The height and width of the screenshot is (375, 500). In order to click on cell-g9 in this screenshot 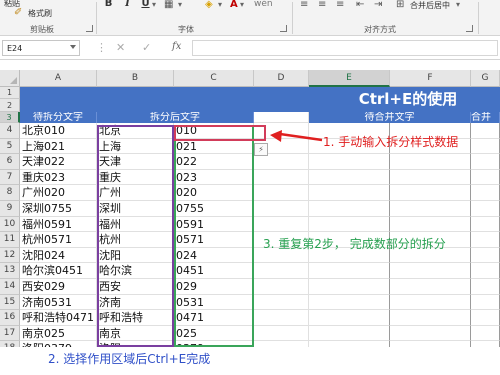, I will do `click(485, 209)`.